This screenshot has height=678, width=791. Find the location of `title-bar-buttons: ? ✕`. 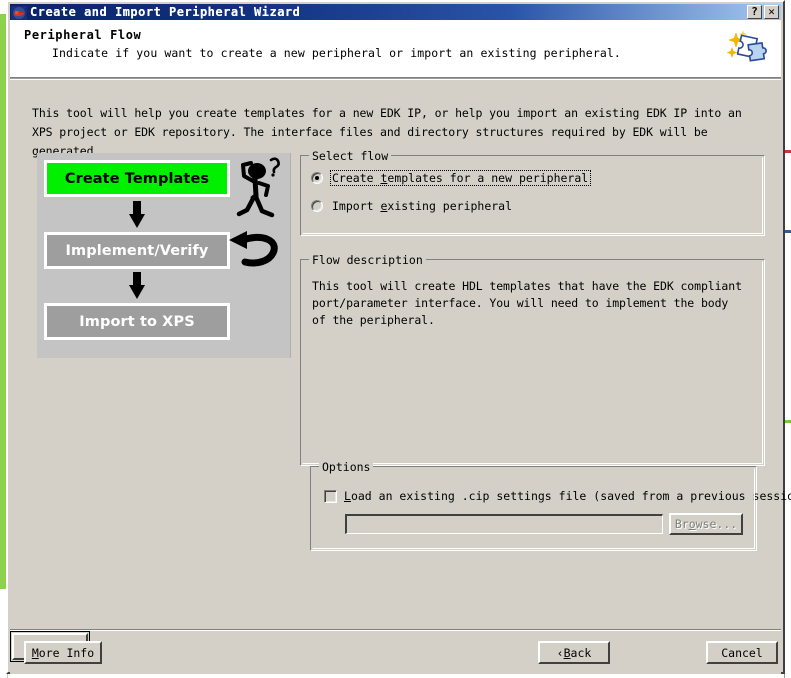

title-bar-buttons: ? ✕ is located at coordinates (763, 12).